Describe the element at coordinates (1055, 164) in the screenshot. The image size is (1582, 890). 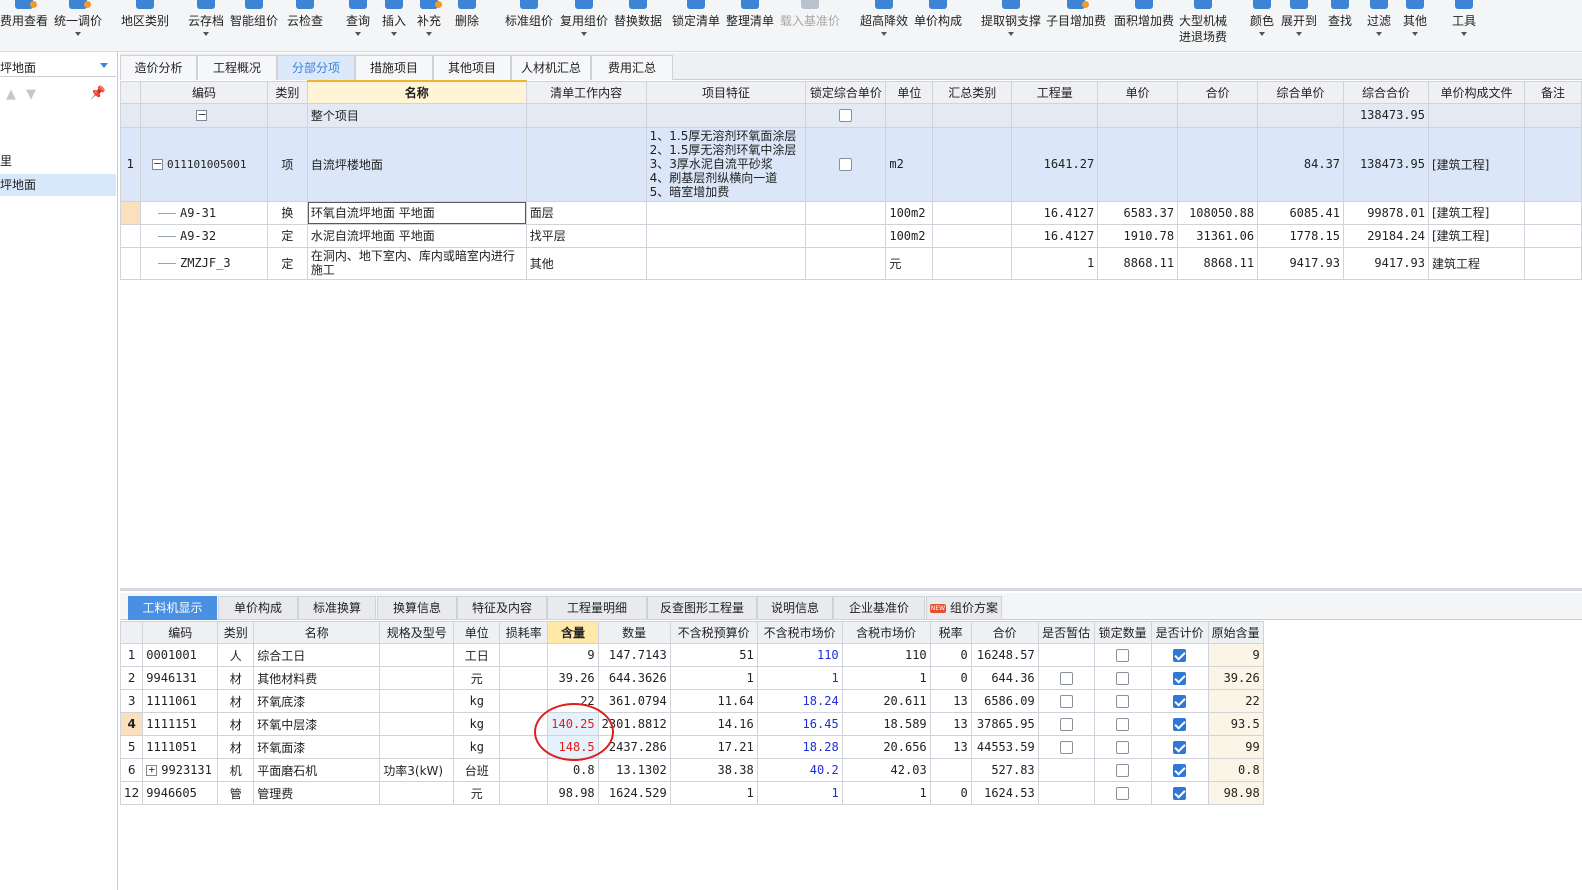
I see `quantity-cell: 1641.27` at that location.